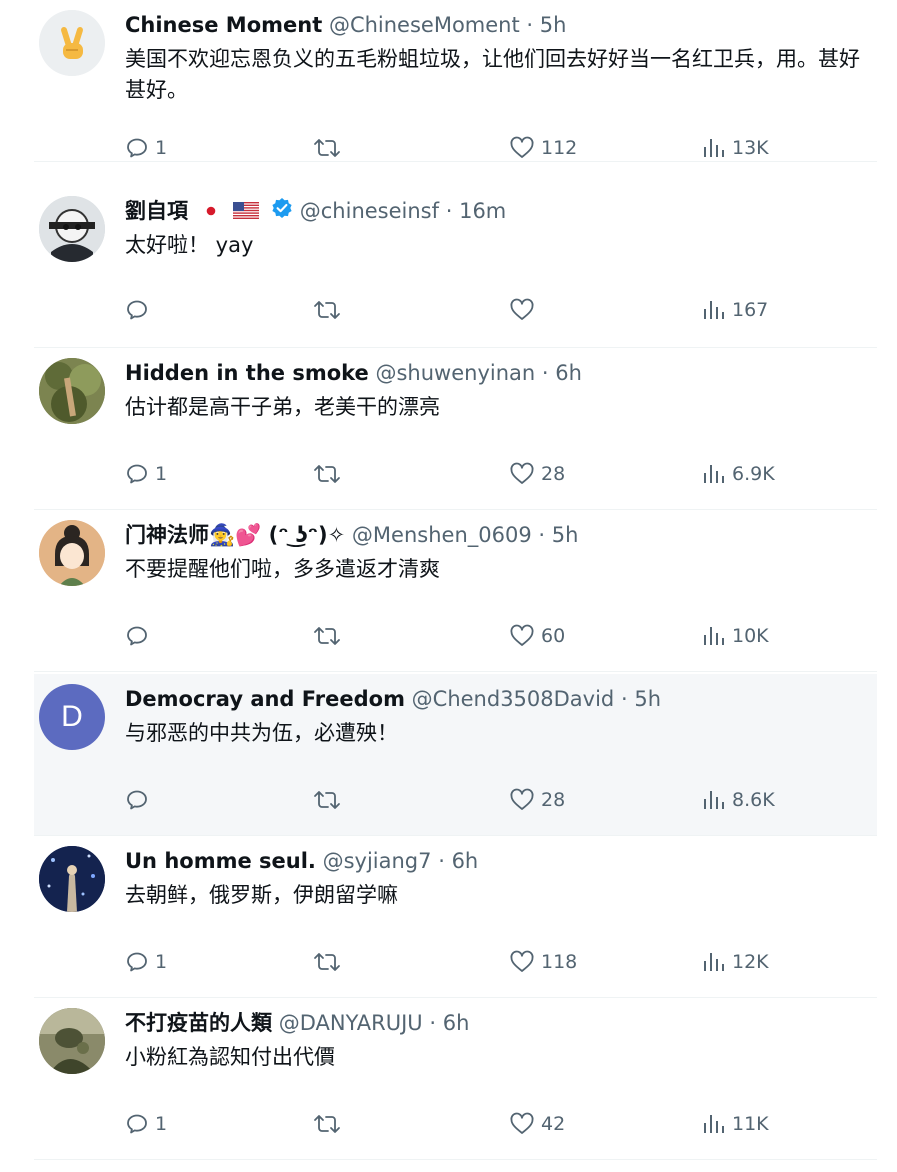 The image size is (897, 1172). What do you see at coordinates (553, 1124) in the screenshot?
I see `like-count: 42` at bounding box center [553, 1124].